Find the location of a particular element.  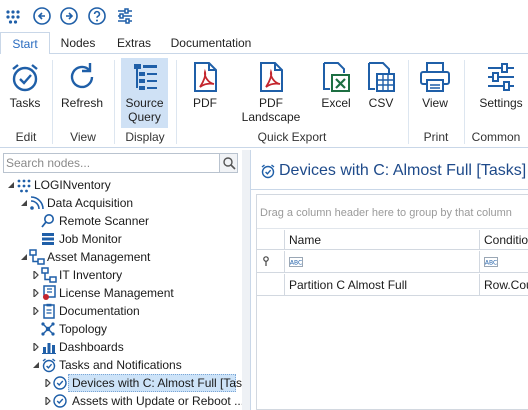

settings-label: Settings is located at coordinates (501, 103).